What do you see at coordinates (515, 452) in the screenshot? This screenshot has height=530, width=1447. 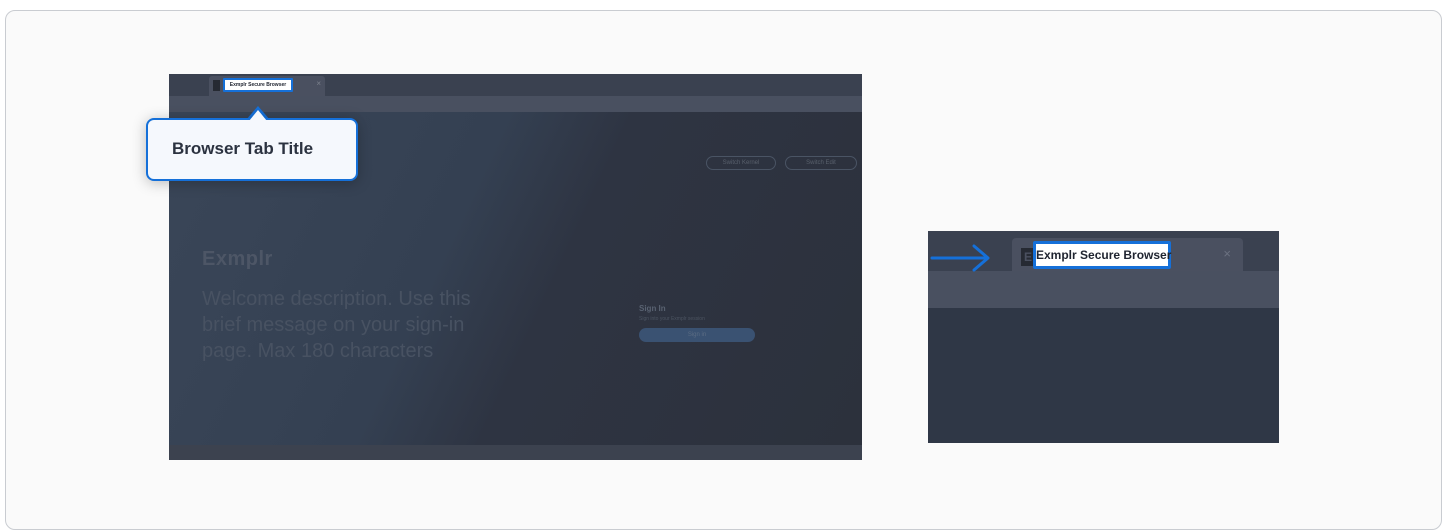 I see `browser-footer` at bounding box center [515, 452].